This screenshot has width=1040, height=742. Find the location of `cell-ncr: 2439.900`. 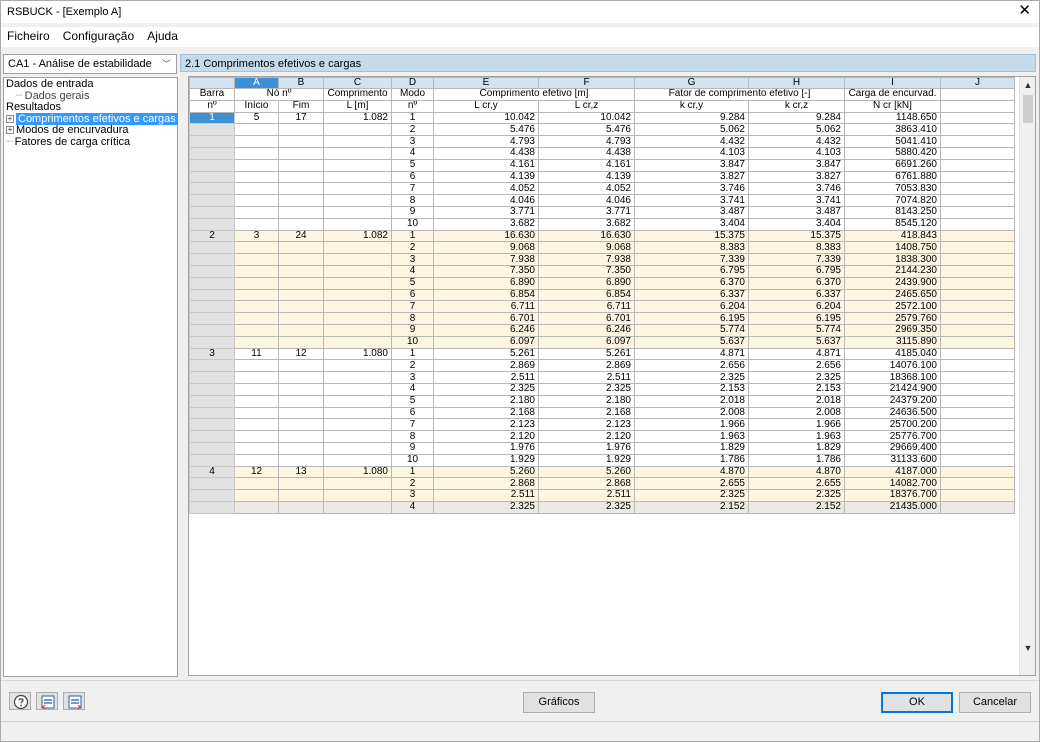

cell-ncr: 2439.900 is located at coordinates (892, 283).